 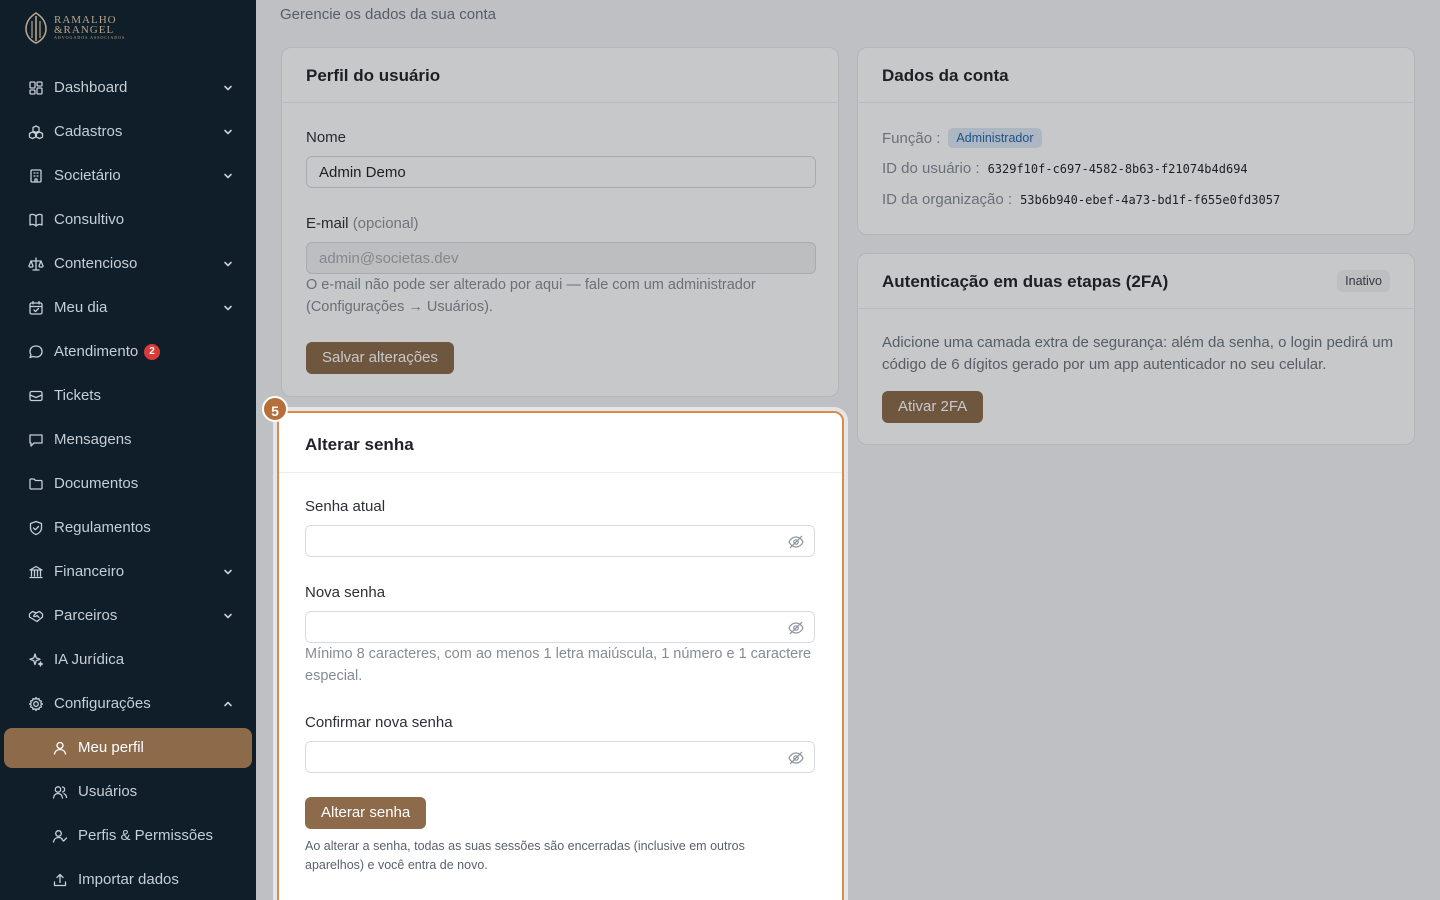 What do you see at coordinates (36, 88) in the screenshot?
I see `dashboard-icon` at bounding box center [36, 88].